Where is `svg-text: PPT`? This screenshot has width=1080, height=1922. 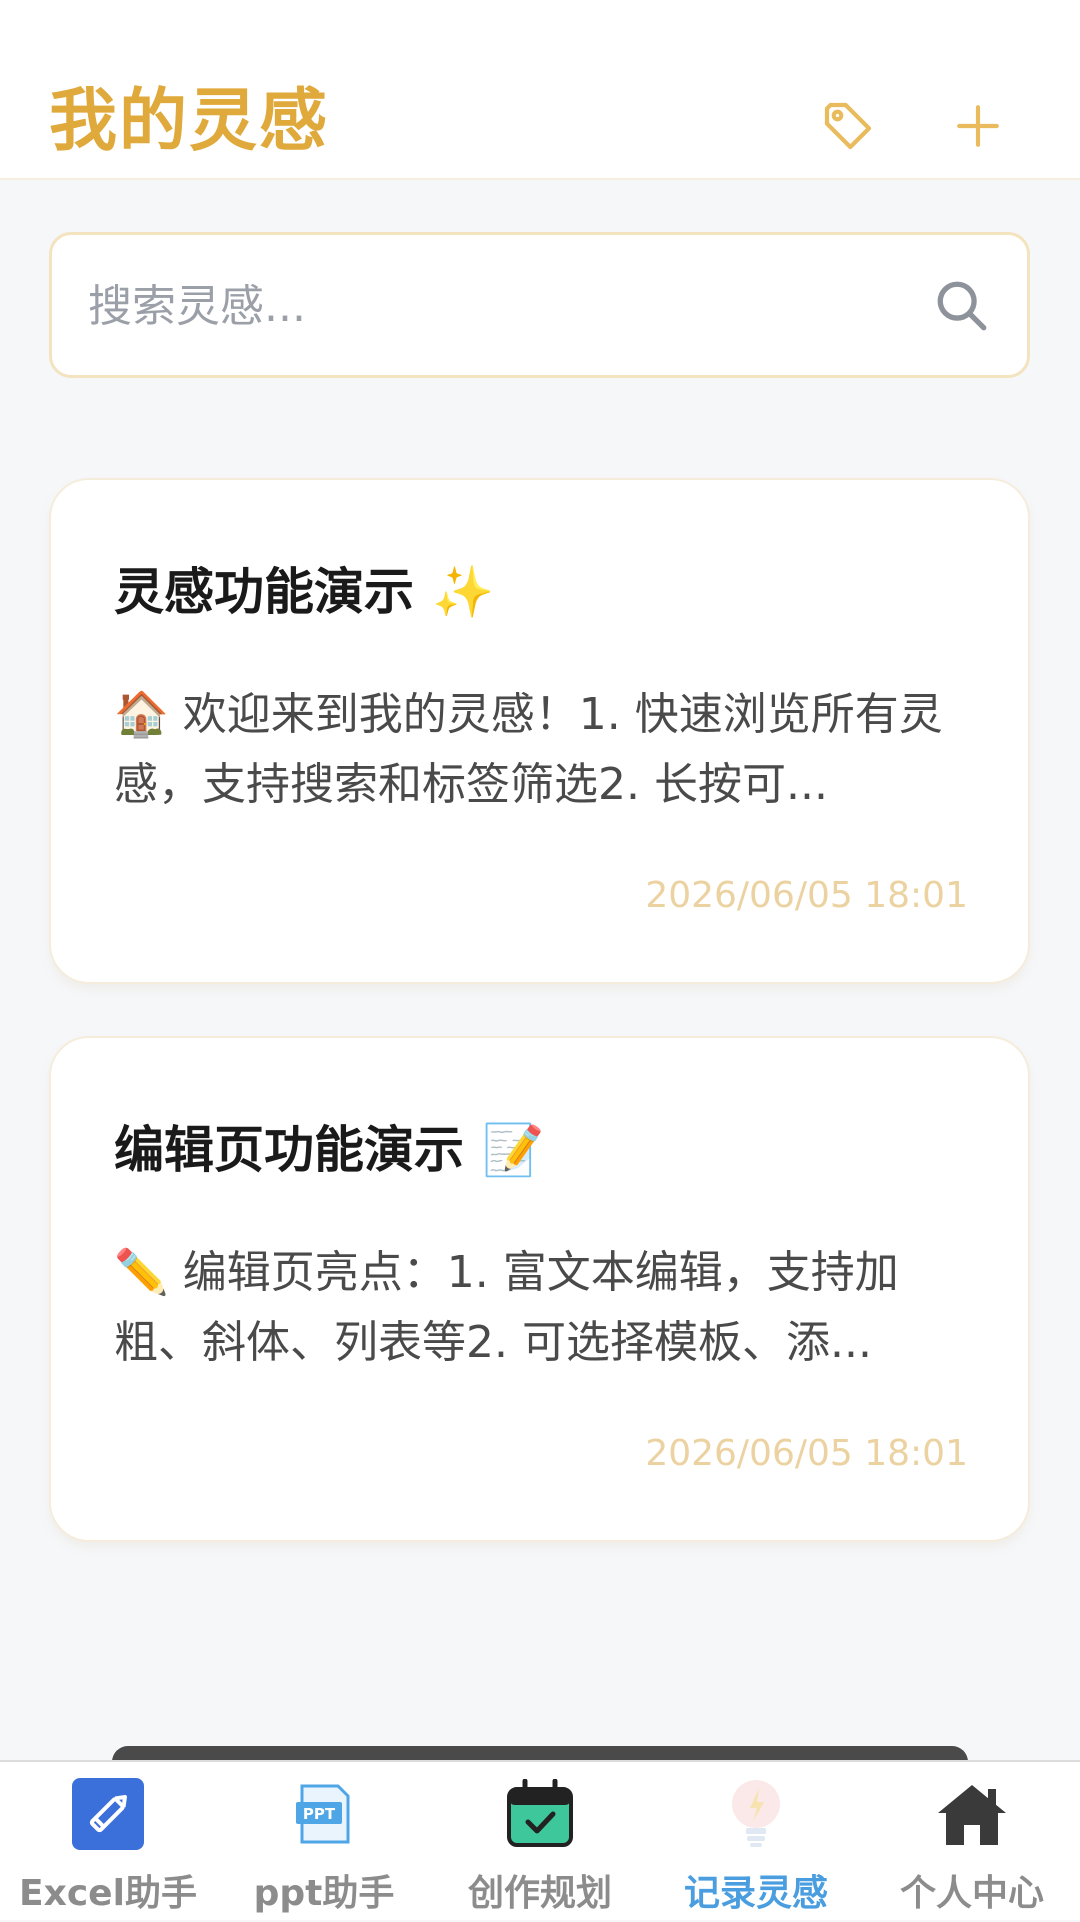 svg-text: PPT is located at coordinates (319, 1814).